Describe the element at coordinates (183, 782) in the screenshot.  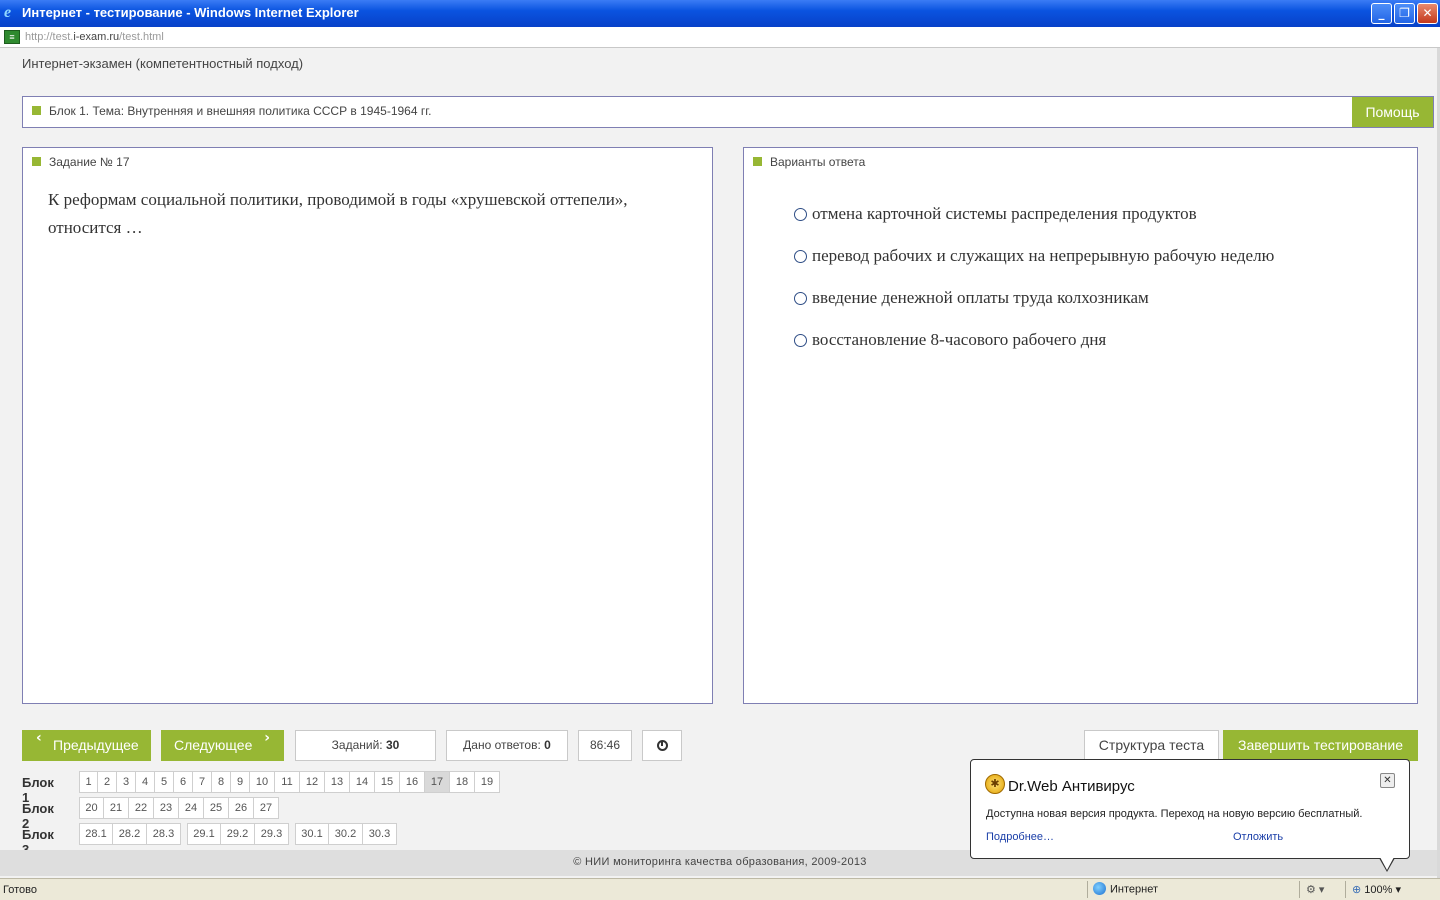
I see `question-nav-cell: 6` at that location.